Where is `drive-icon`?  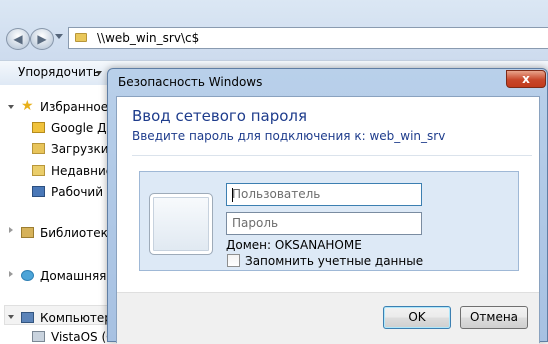 drive-icon is located at coordinates (38, 336).